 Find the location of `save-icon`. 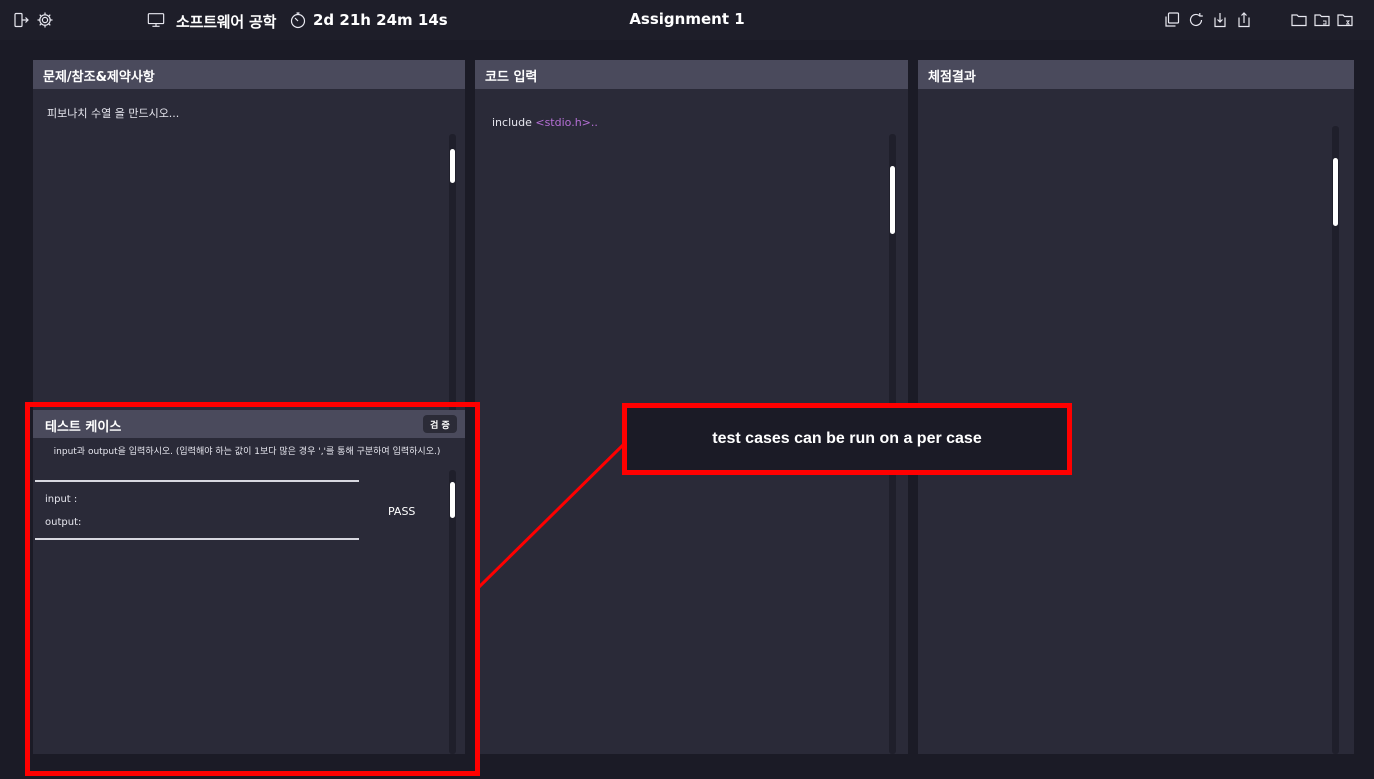

save-icon is located at coordinates (1220, 20).